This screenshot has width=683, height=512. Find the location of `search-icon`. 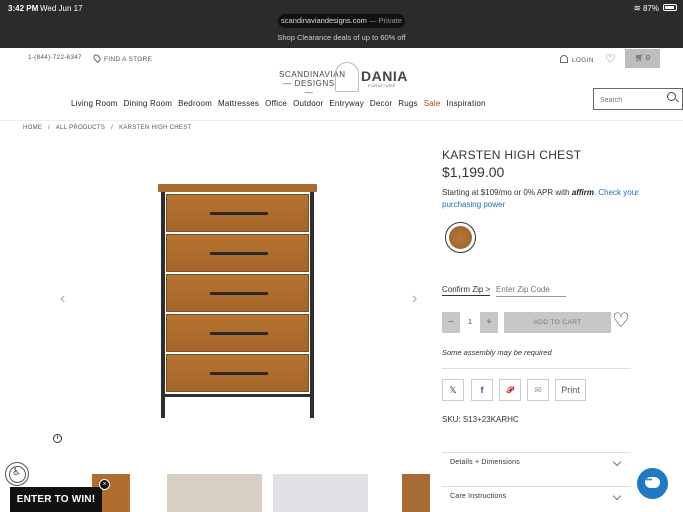

search-icon is located at coordinates (671, 96).